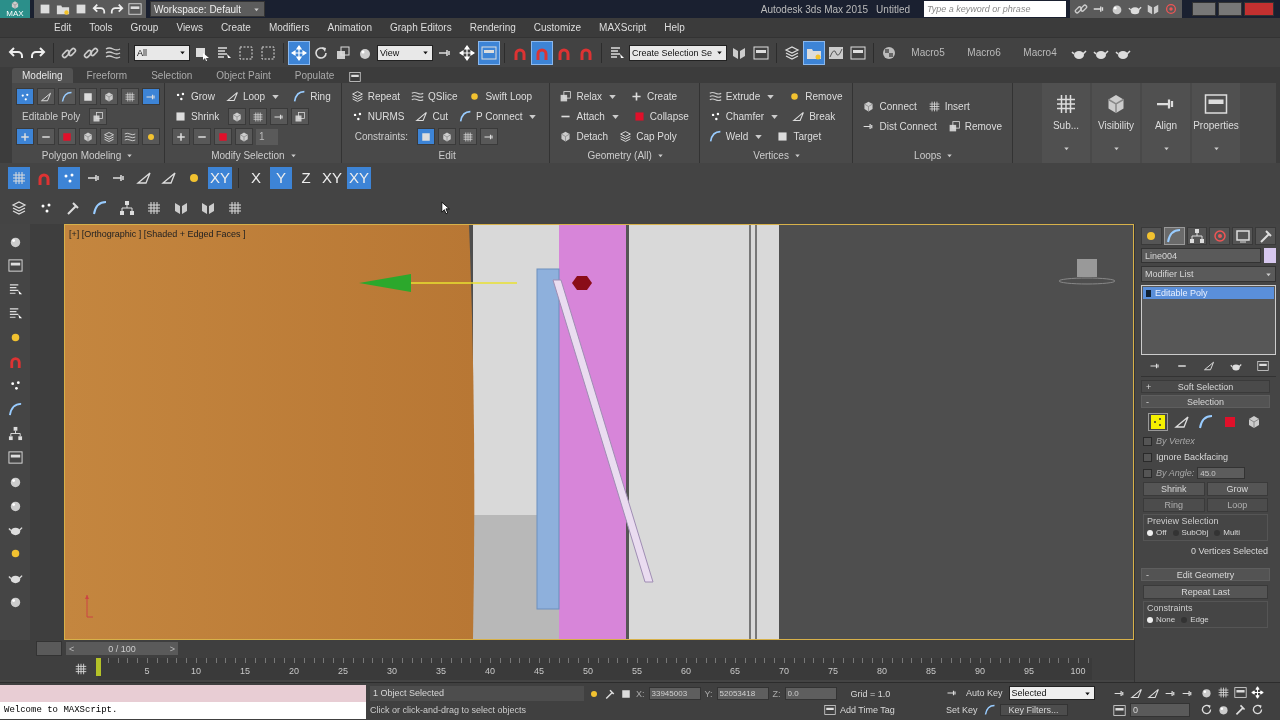 This screenshot has height=720, width=1280. I want to click on previous-frame-button: <, so click(72, 648).